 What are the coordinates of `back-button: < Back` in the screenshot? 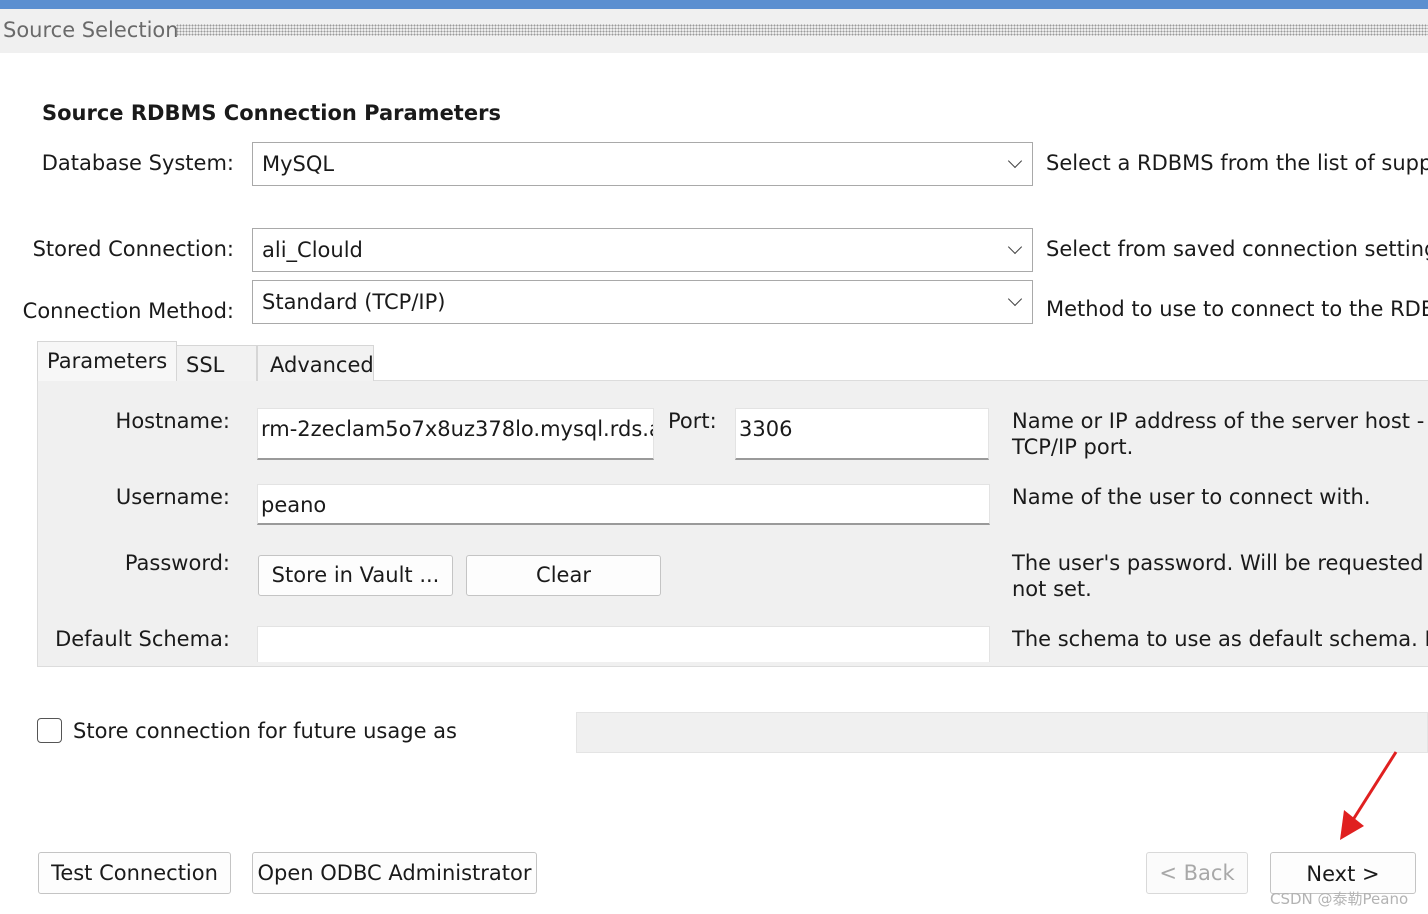 It's located at (1197, 873).